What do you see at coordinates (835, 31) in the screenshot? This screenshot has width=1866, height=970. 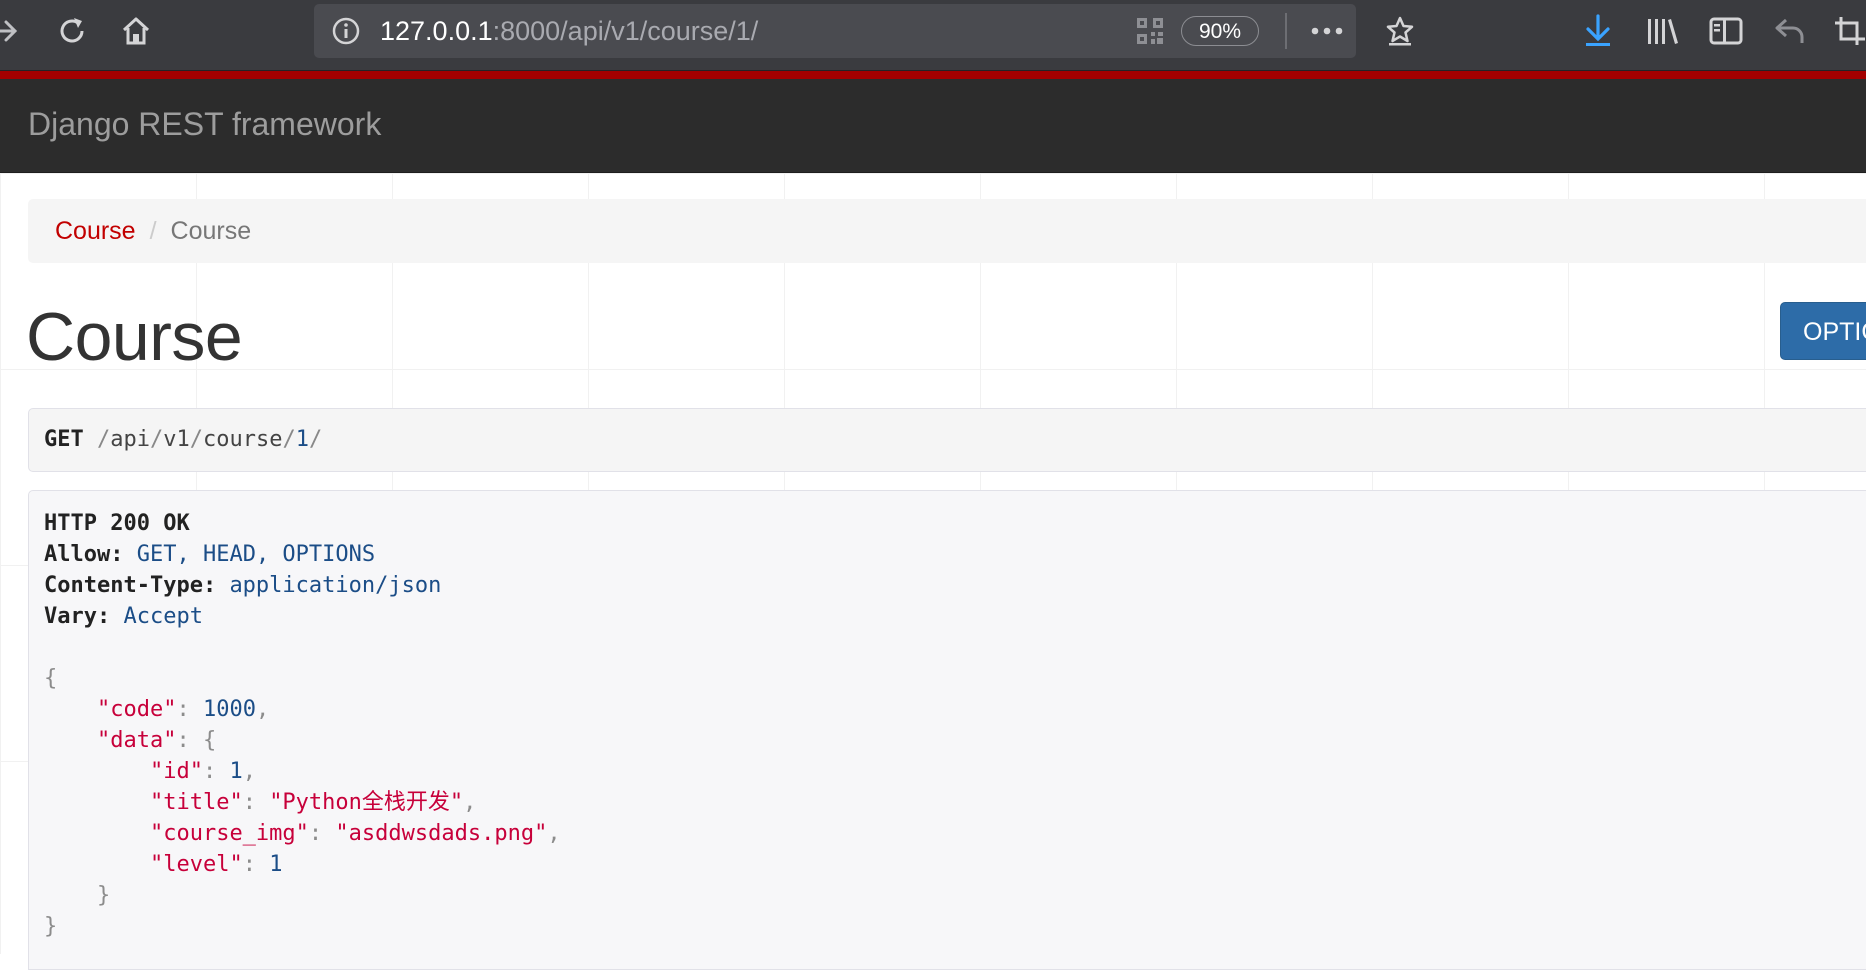 I see `url-bar: 127.0.0.1:8000/api/v1/course/1/ 90%` at bounding box center [835, 31].